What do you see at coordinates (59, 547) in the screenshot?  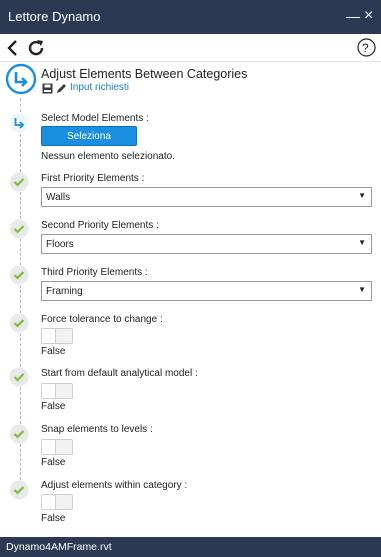 I see `document-name: Dynamo4AMFrame.rvt` at bounding box center [59, 547].